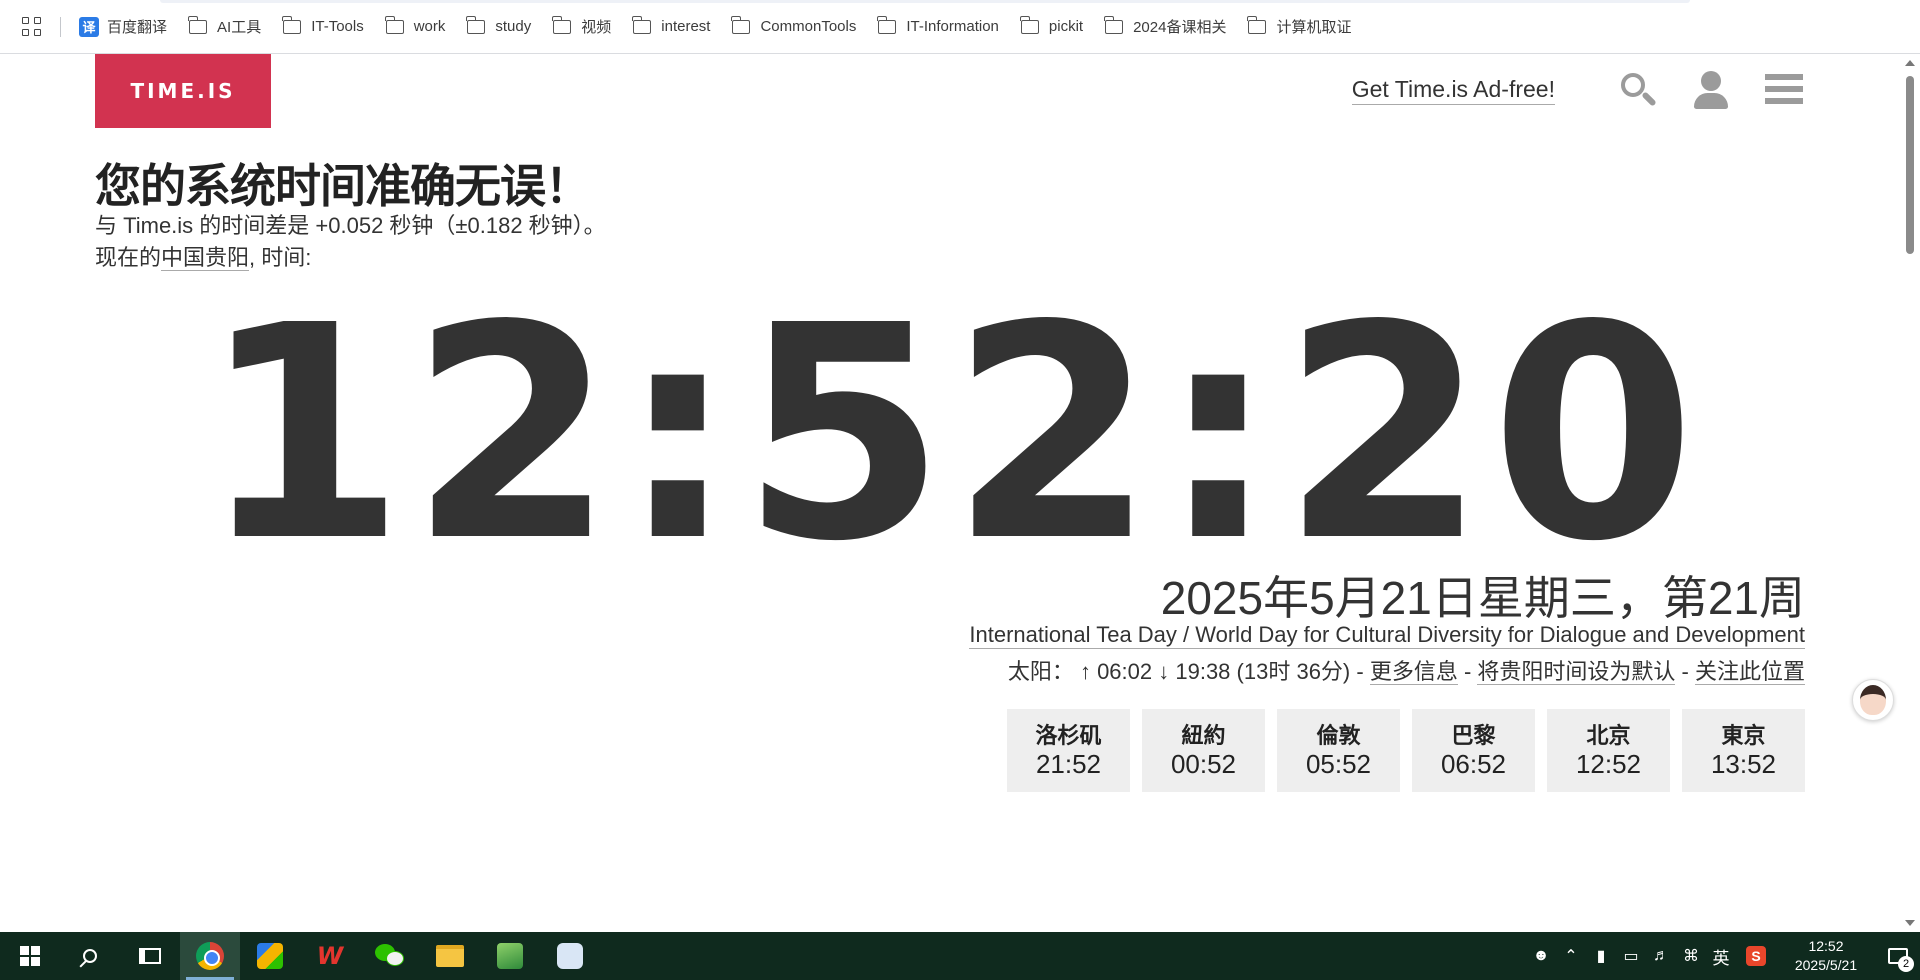 Image resolution: width=1920 pixels, height=980 pixels. What do you see at coordinates (224, 27) in the screenshot?
I see `bookmark-folder-ai-tools: AI工具` at bounding box center [224, 27].